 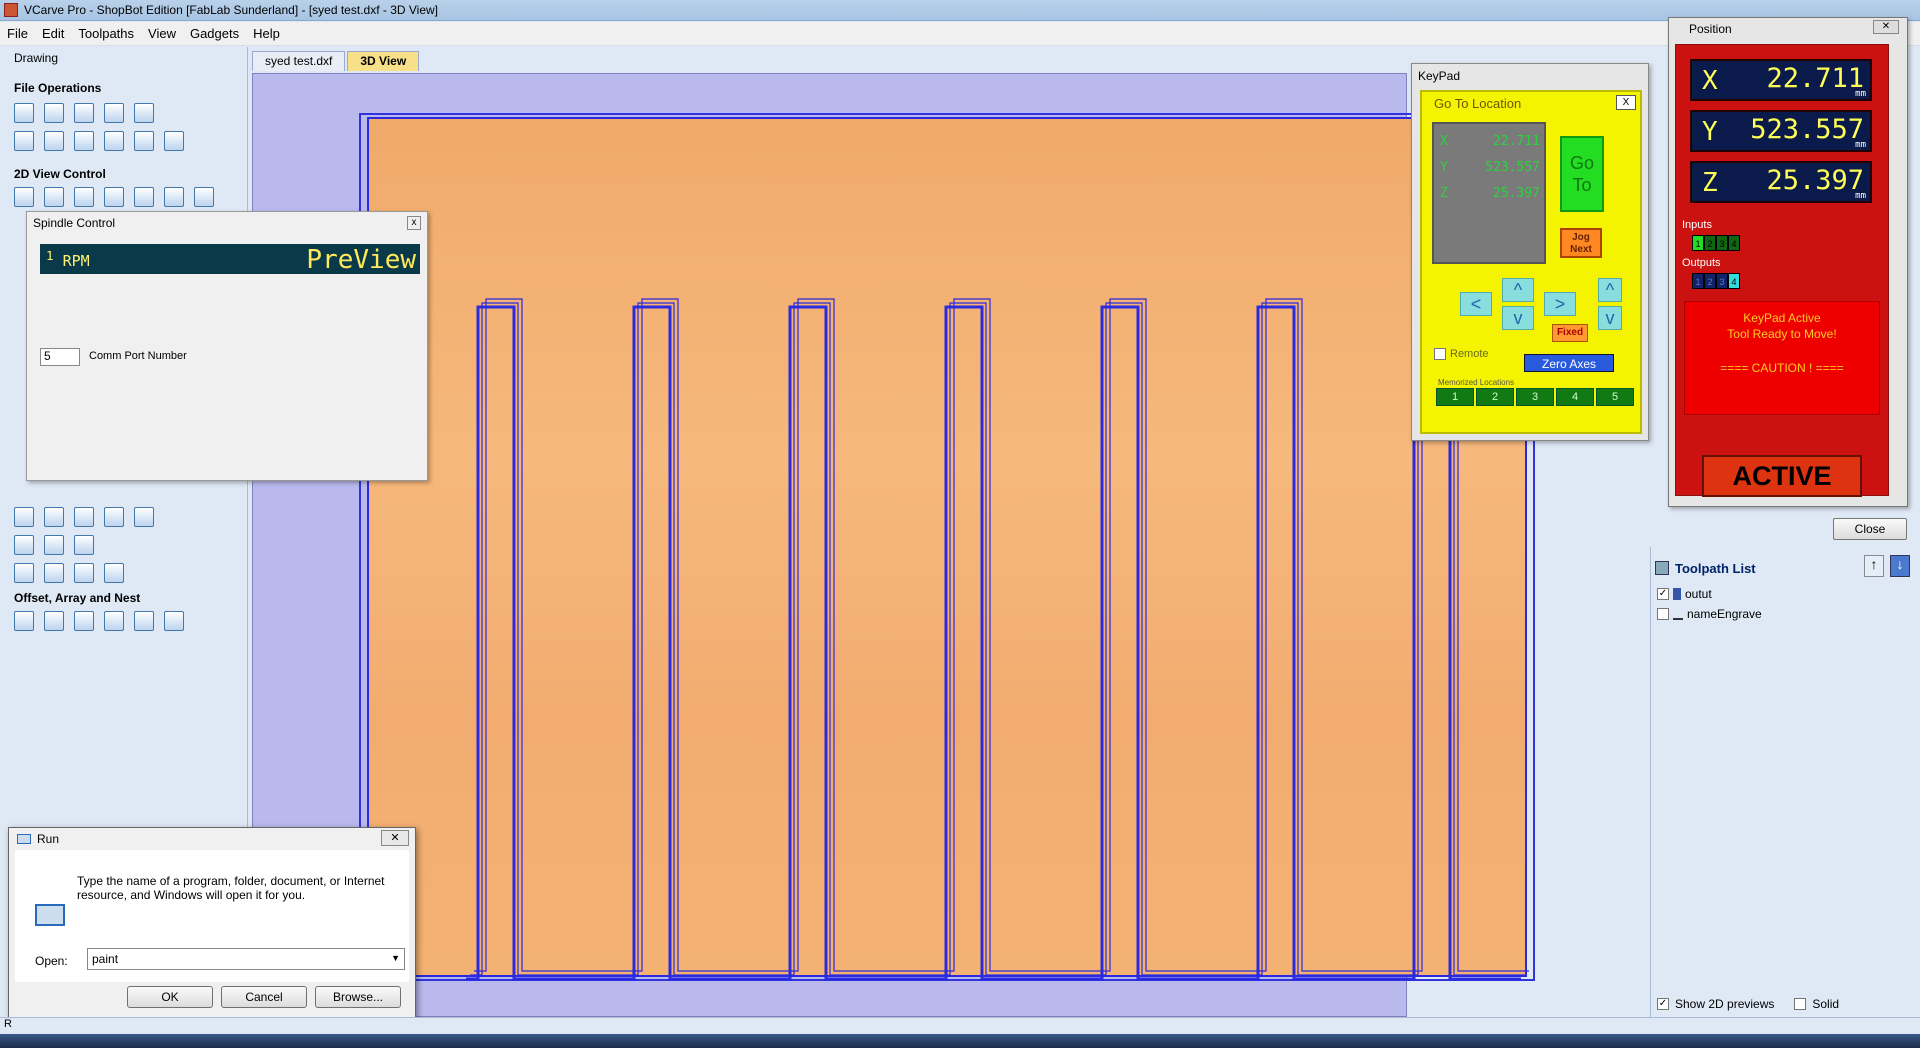 I want to click on menu-toolpaths: Toolpaths, so click(x=106, y=33).